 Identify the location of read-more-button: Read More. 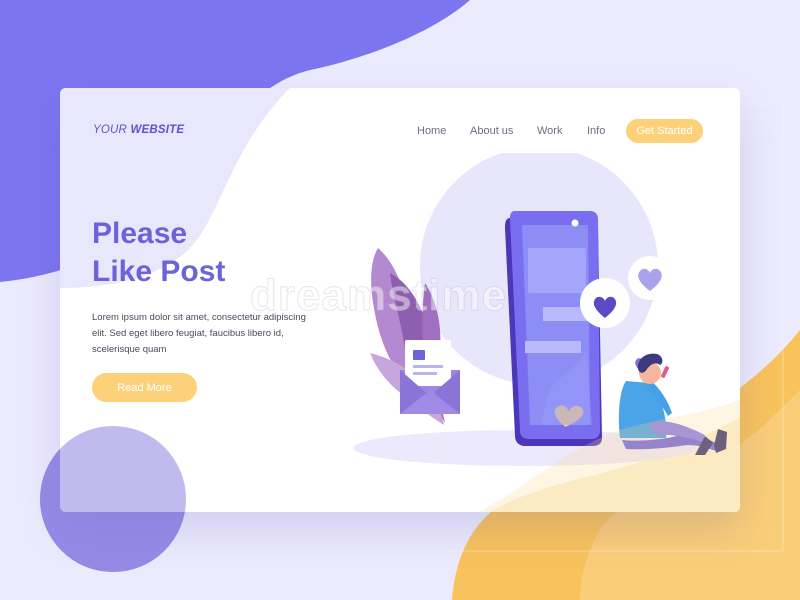
(144, 387).